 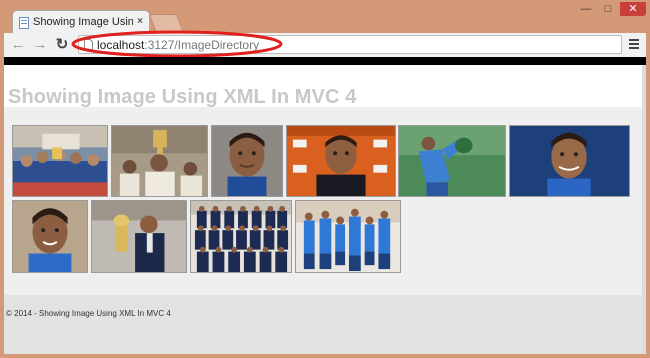 I want to click on browser-tab: Showing Image Using XML In MVC 4 ×, so click(x=81, y=22).